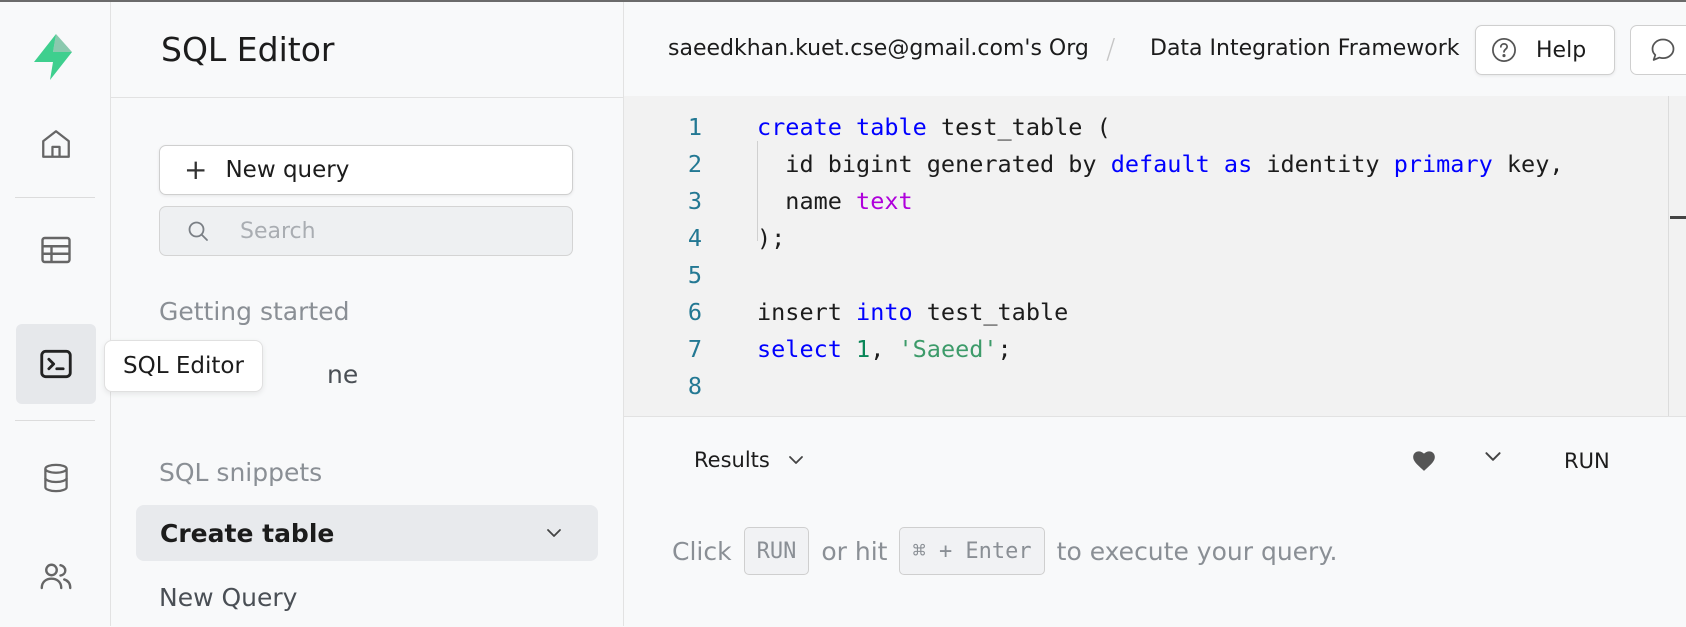 The width and height of the screenshot is (1686, 627). I want to click on message-circle-icon, so click(1663, 50).